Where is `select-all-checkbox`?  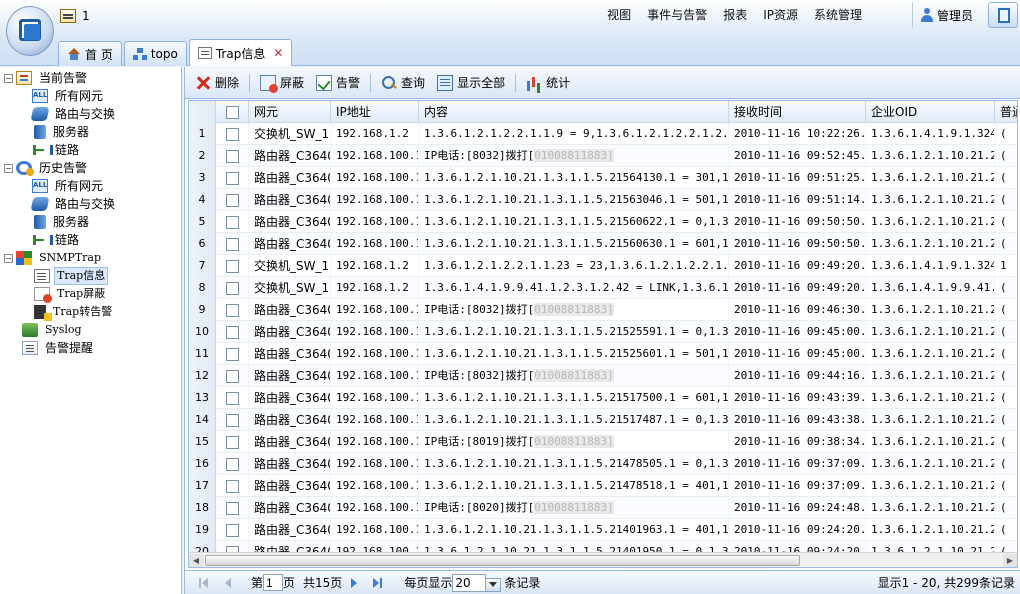 select-all-checkbox is located at coordinates (232, 112).